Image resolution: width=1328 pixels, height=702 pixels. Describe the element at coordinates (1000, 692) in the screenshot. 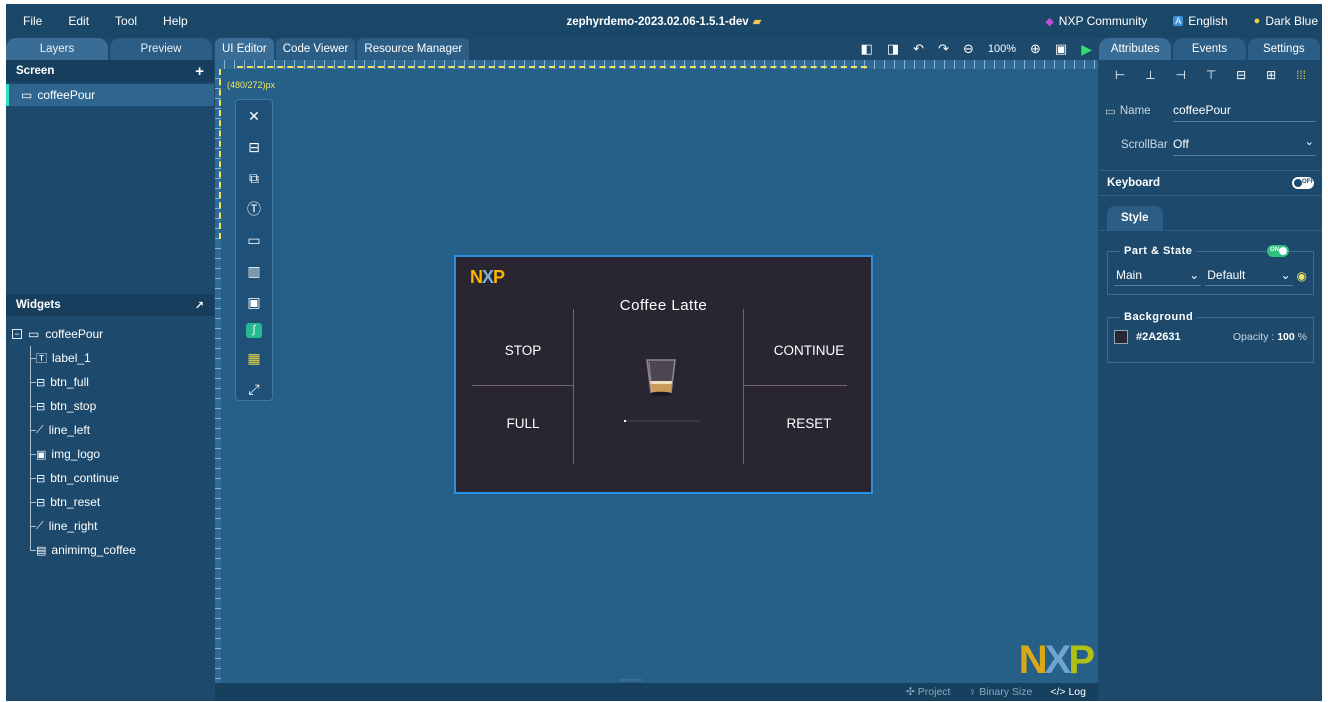

I see `binary-size-tab: ♀ Binary Size` at that location.